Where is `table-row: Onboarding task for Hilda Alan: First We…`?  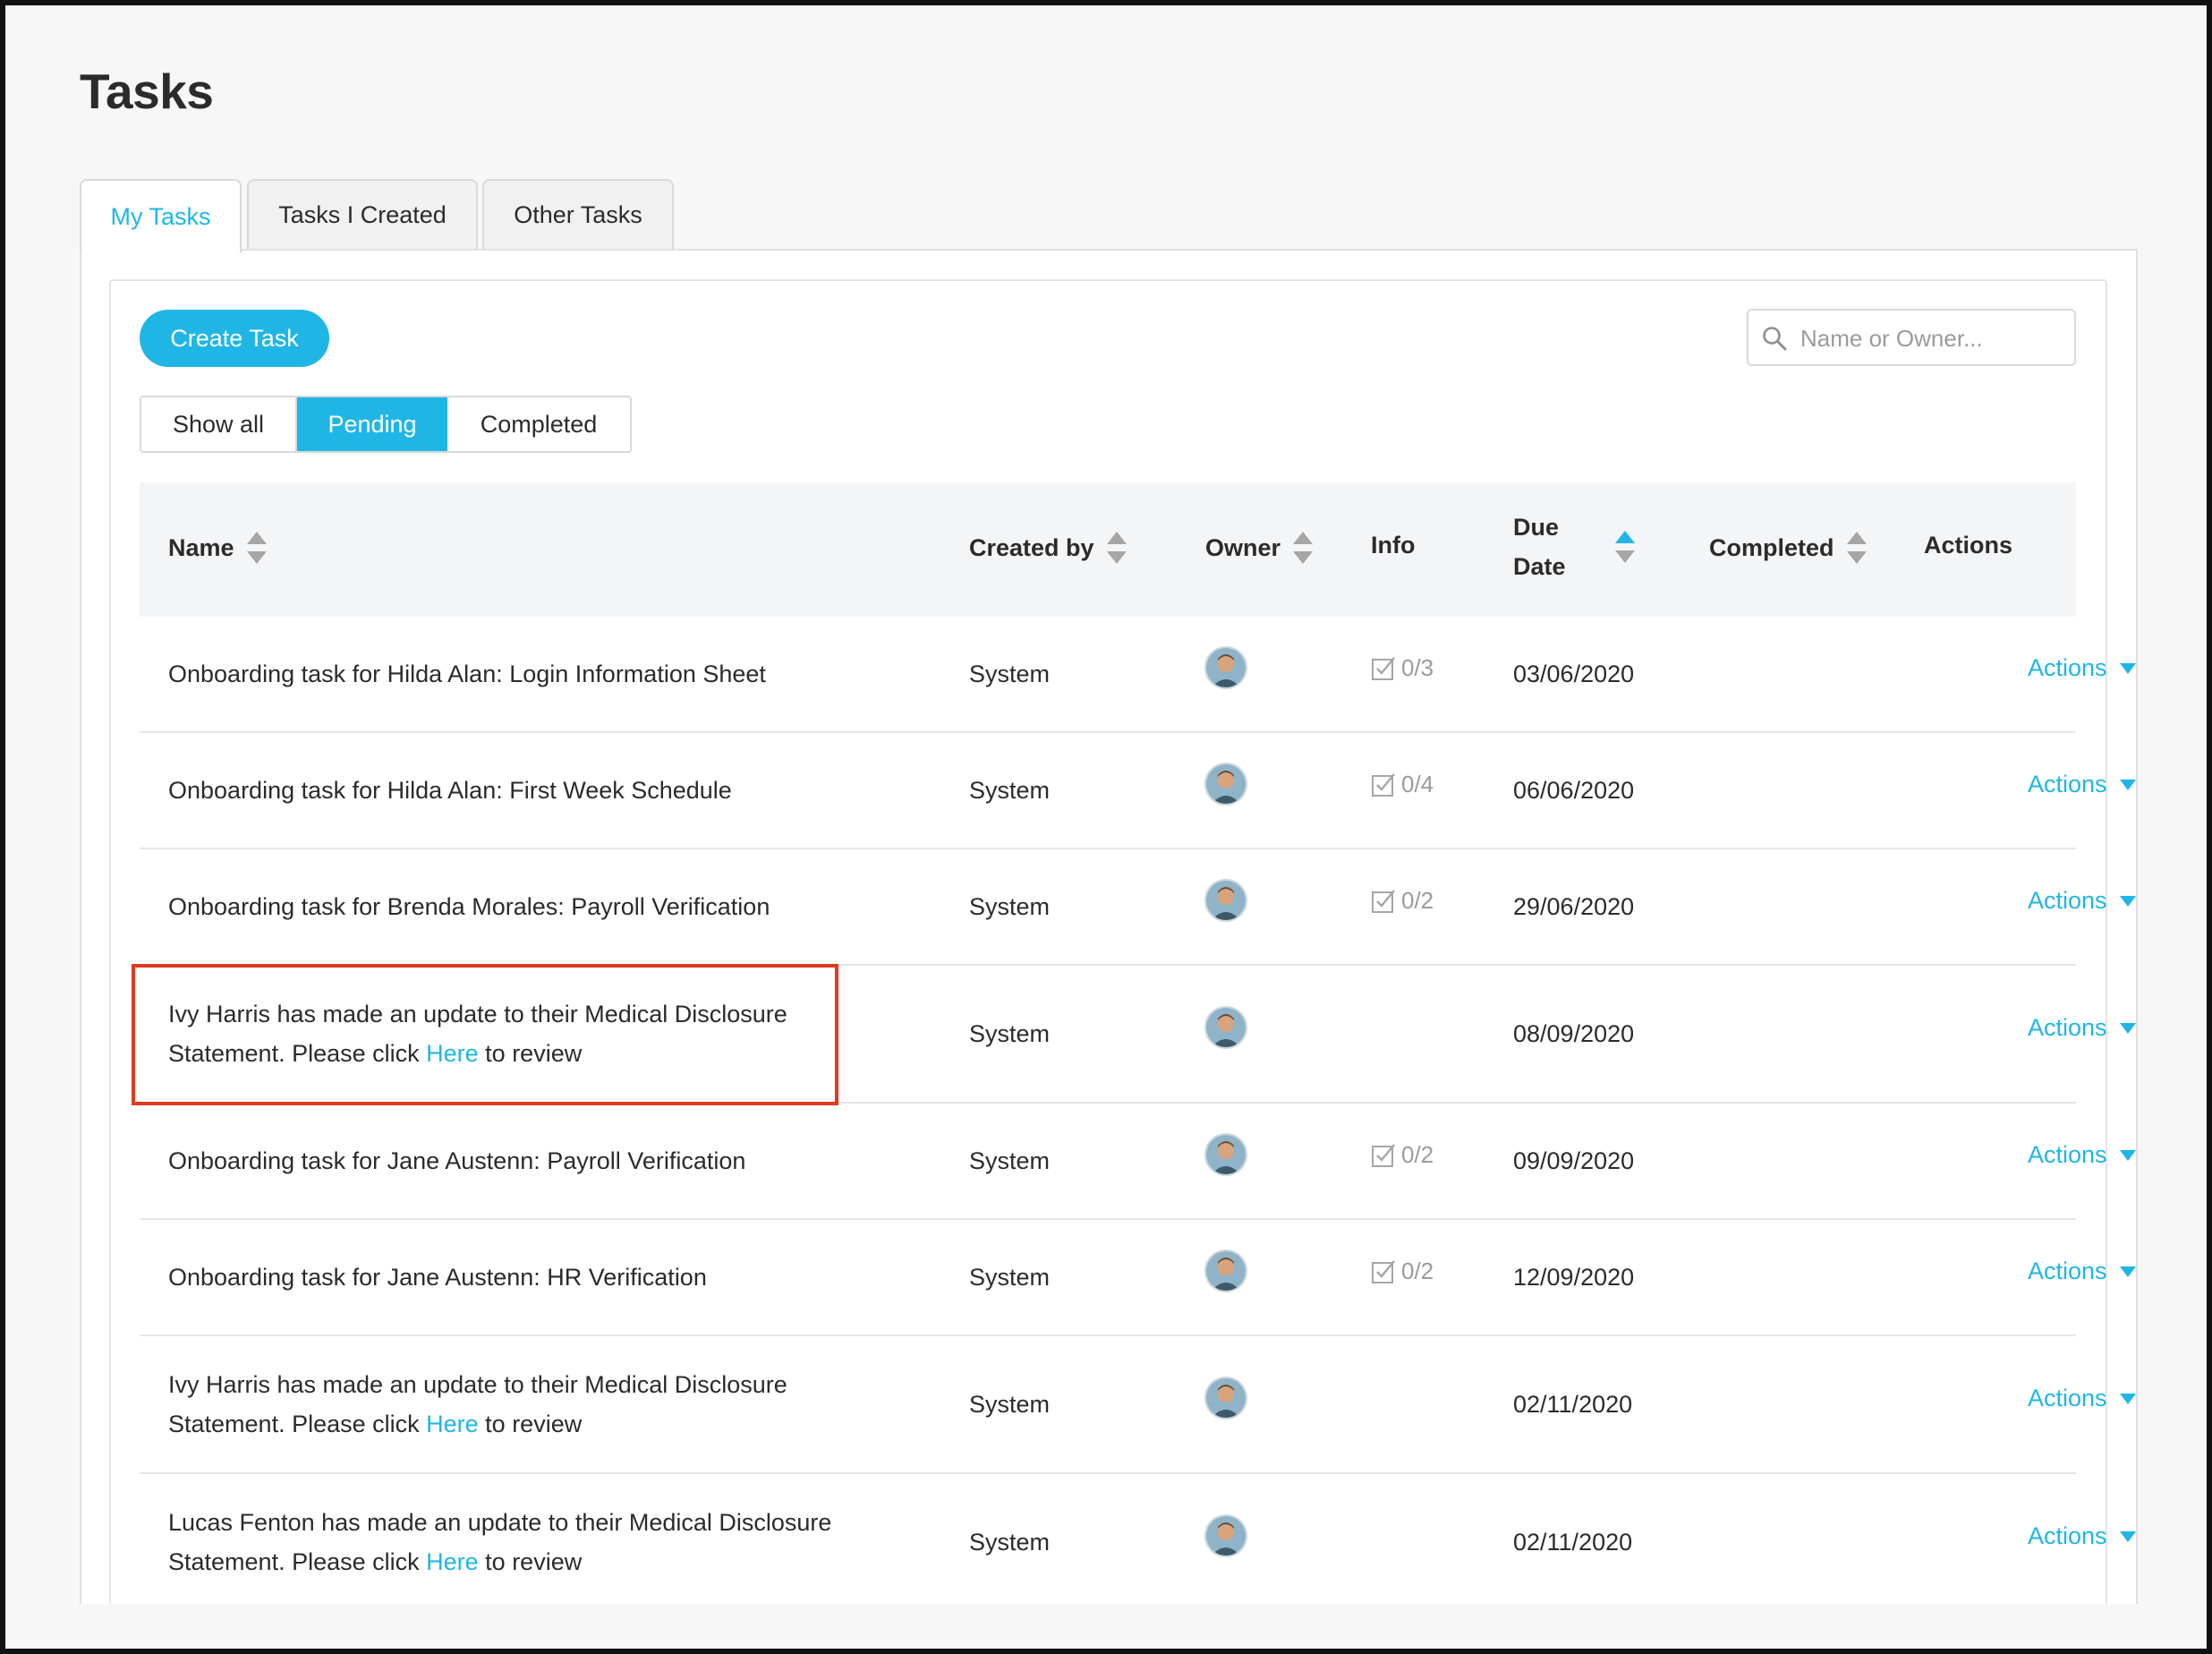
table-row: Onboarding task for Hilda Alan: First We… is located at coordinates (1138, 791).